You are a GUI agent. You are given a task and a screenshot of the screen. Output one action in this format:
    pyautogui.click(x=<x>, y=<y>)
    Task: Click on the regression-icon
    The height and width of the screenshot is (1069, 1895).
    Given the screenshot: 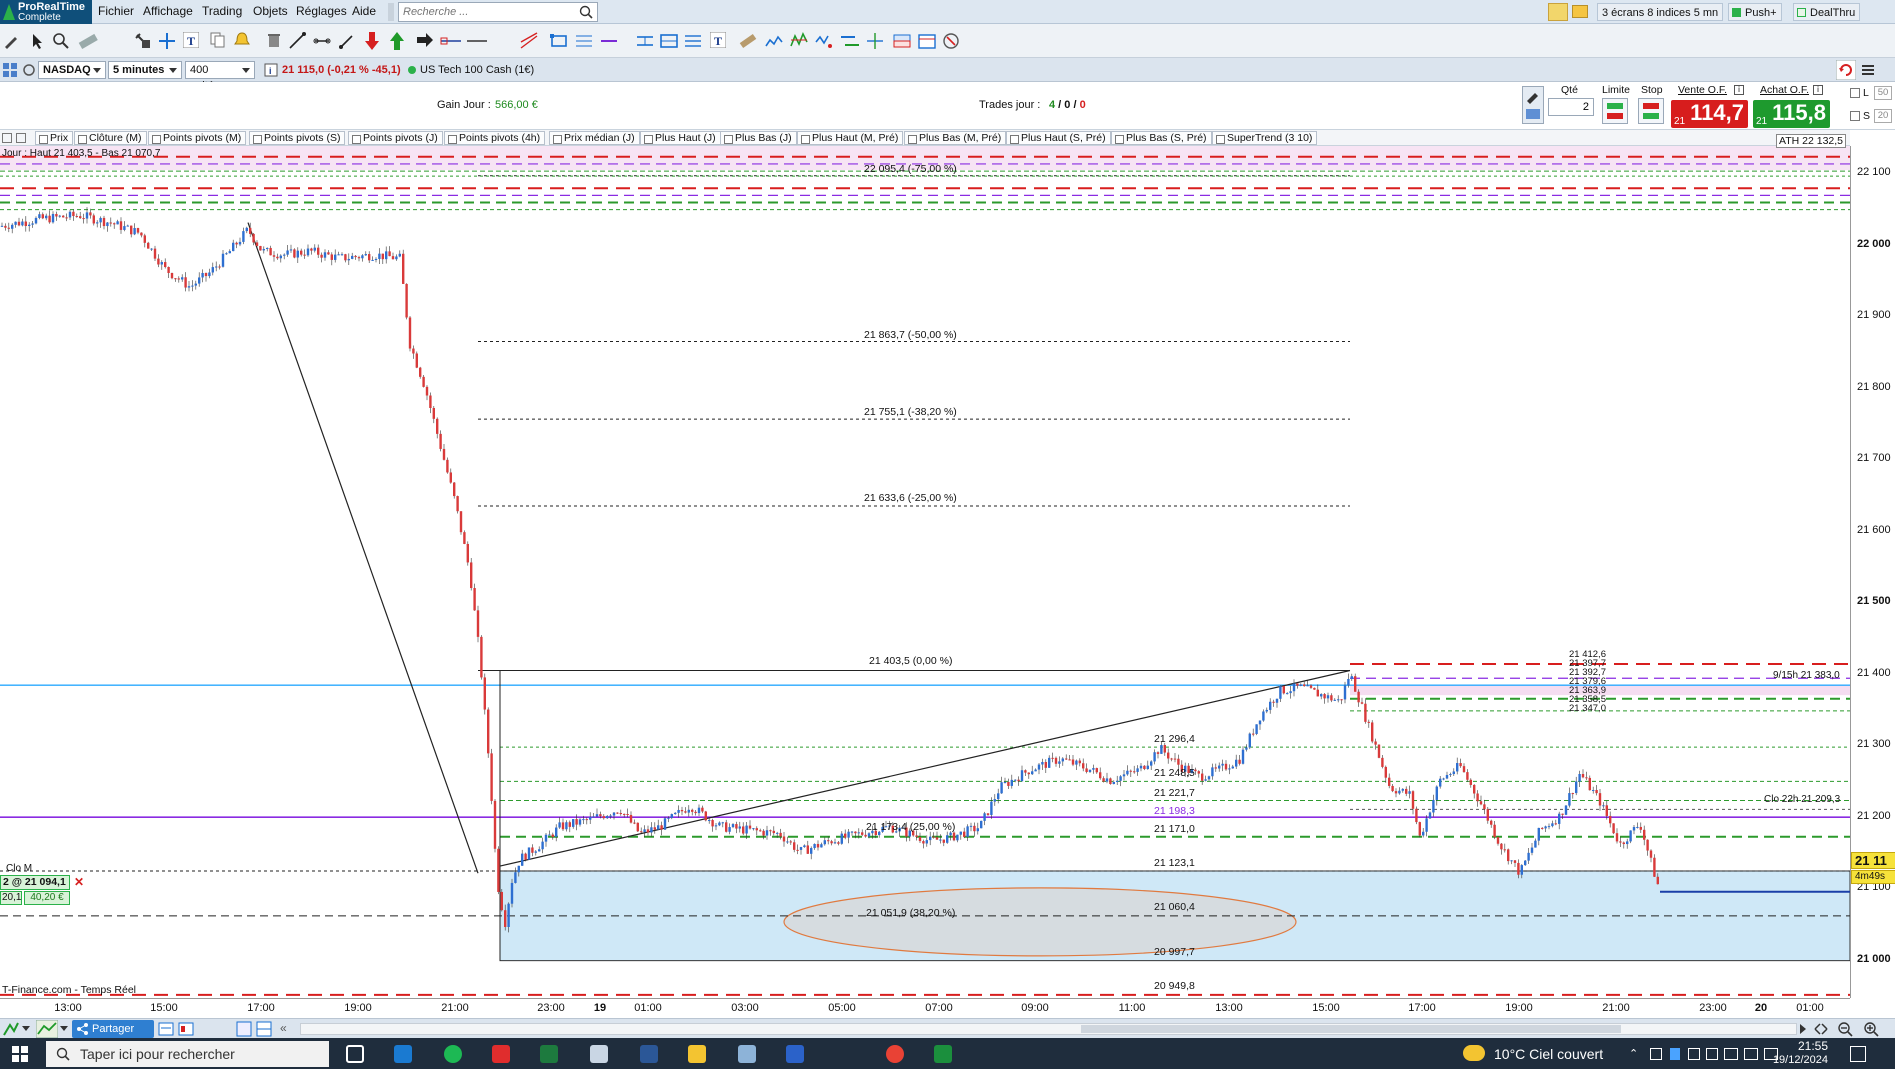 What is the action you would take?
    pyautogui.click(x=824, y=41)
    